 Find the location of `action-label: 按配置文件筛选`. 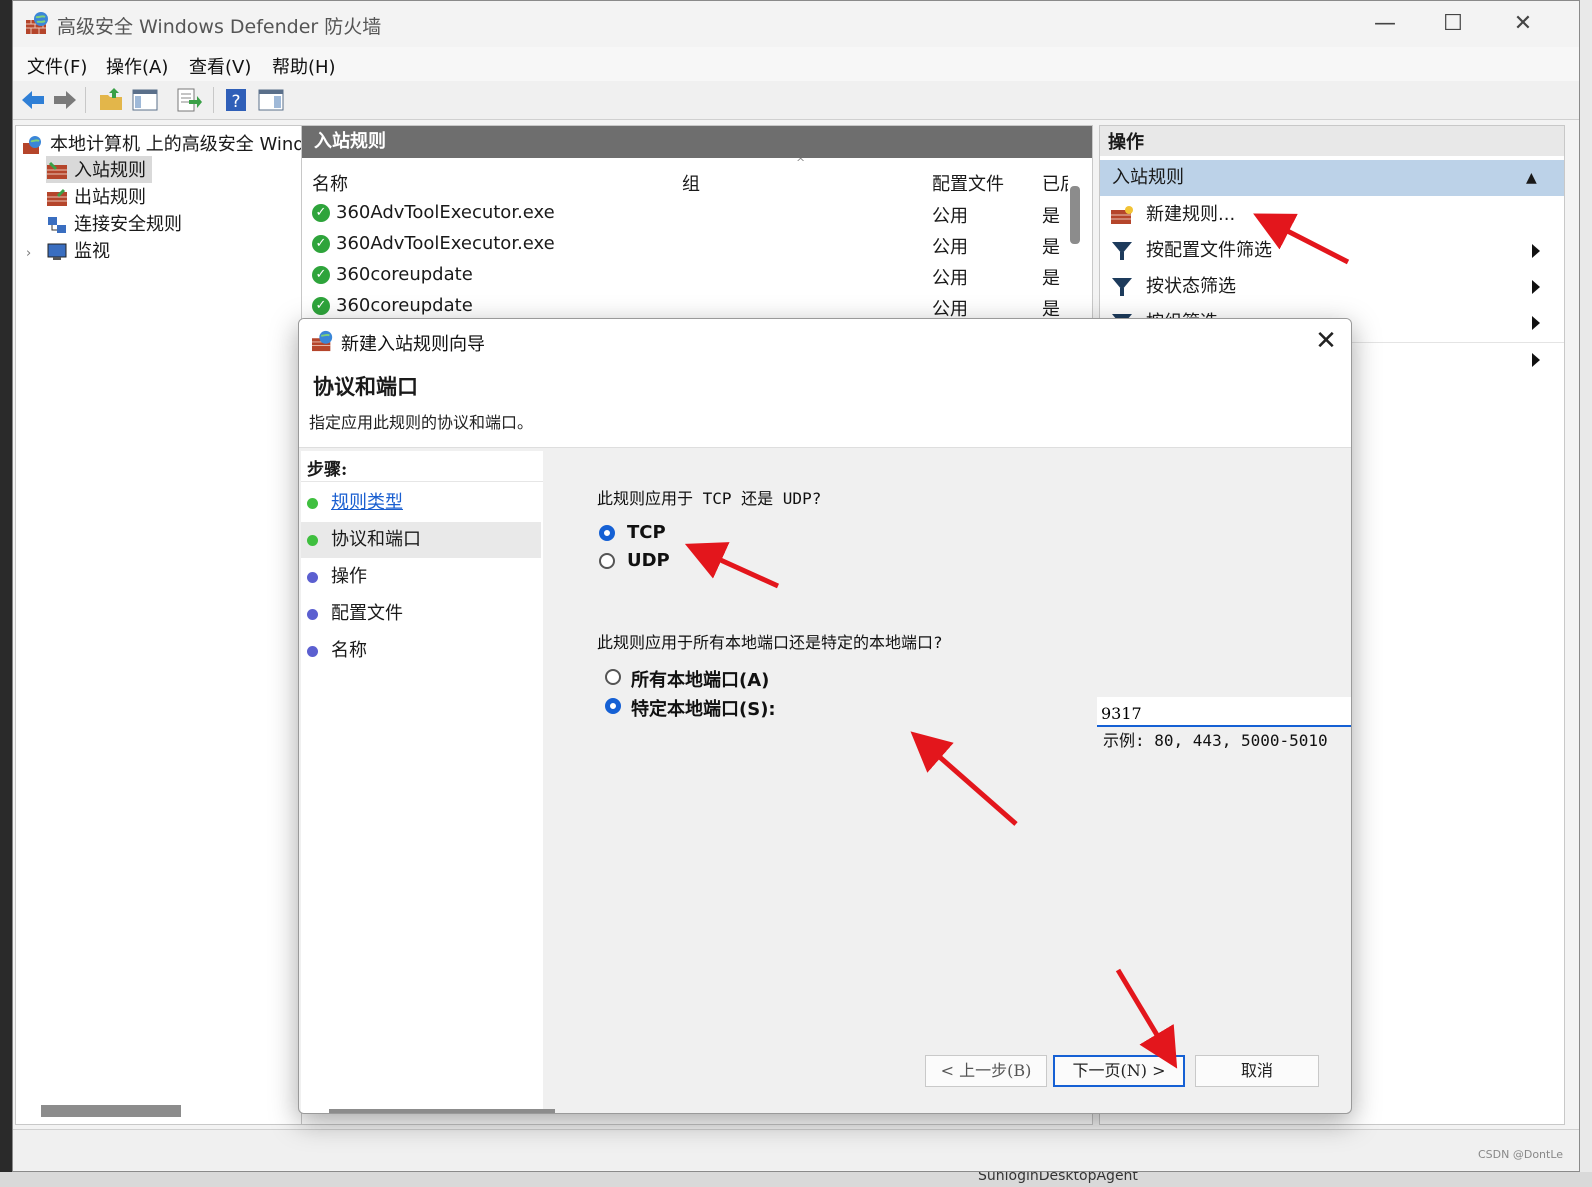

action-label: 按配置文件筛选 is located at coordinates (1209, 250).